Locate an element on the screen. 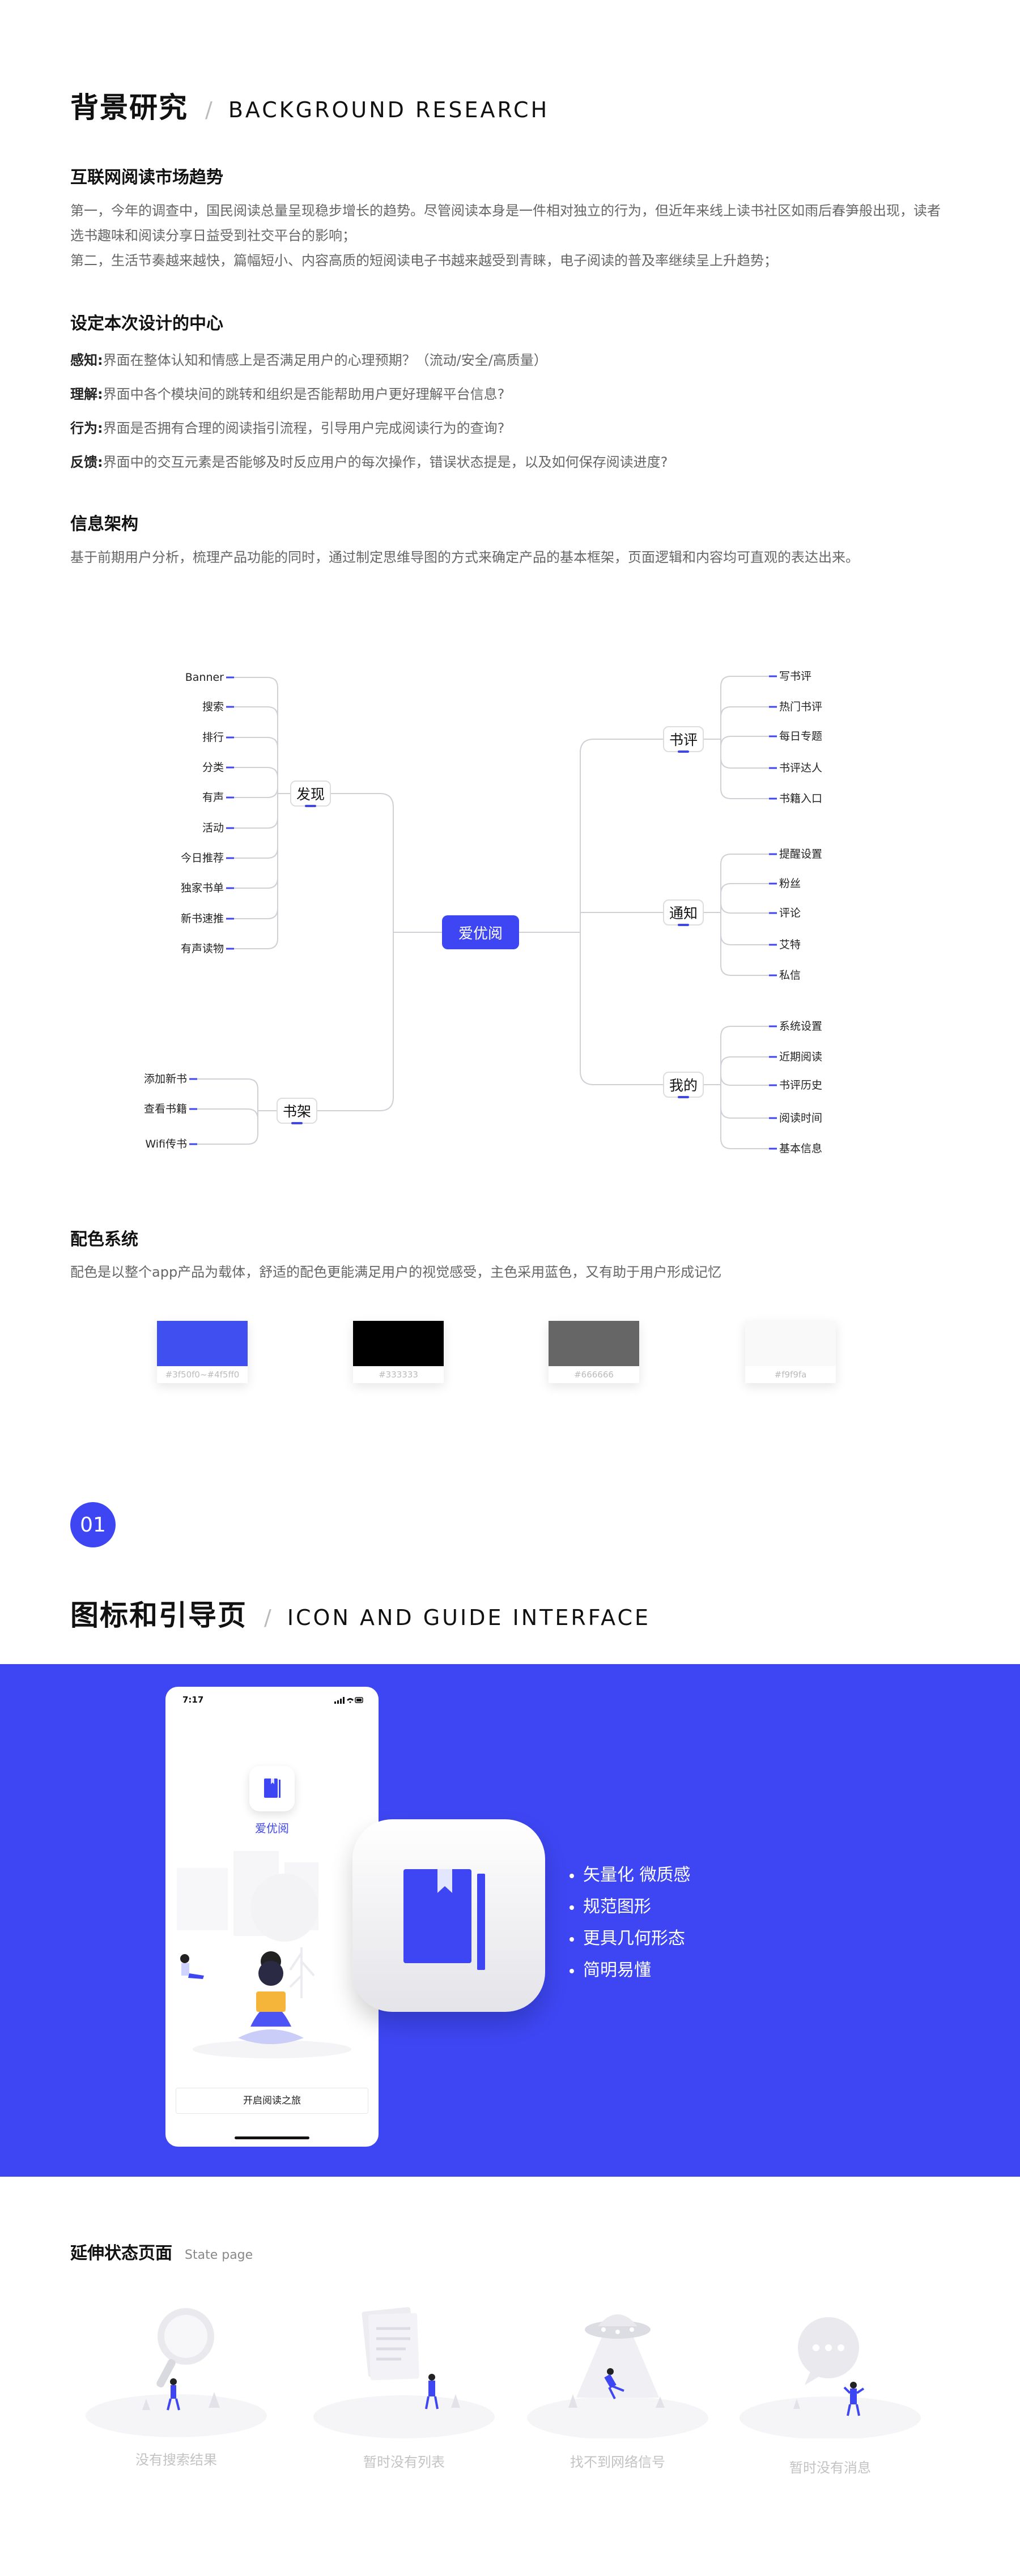 This screenshot has height=2576, width=1020. swatch-black: #333333 is located at coordinates (398, 1352).